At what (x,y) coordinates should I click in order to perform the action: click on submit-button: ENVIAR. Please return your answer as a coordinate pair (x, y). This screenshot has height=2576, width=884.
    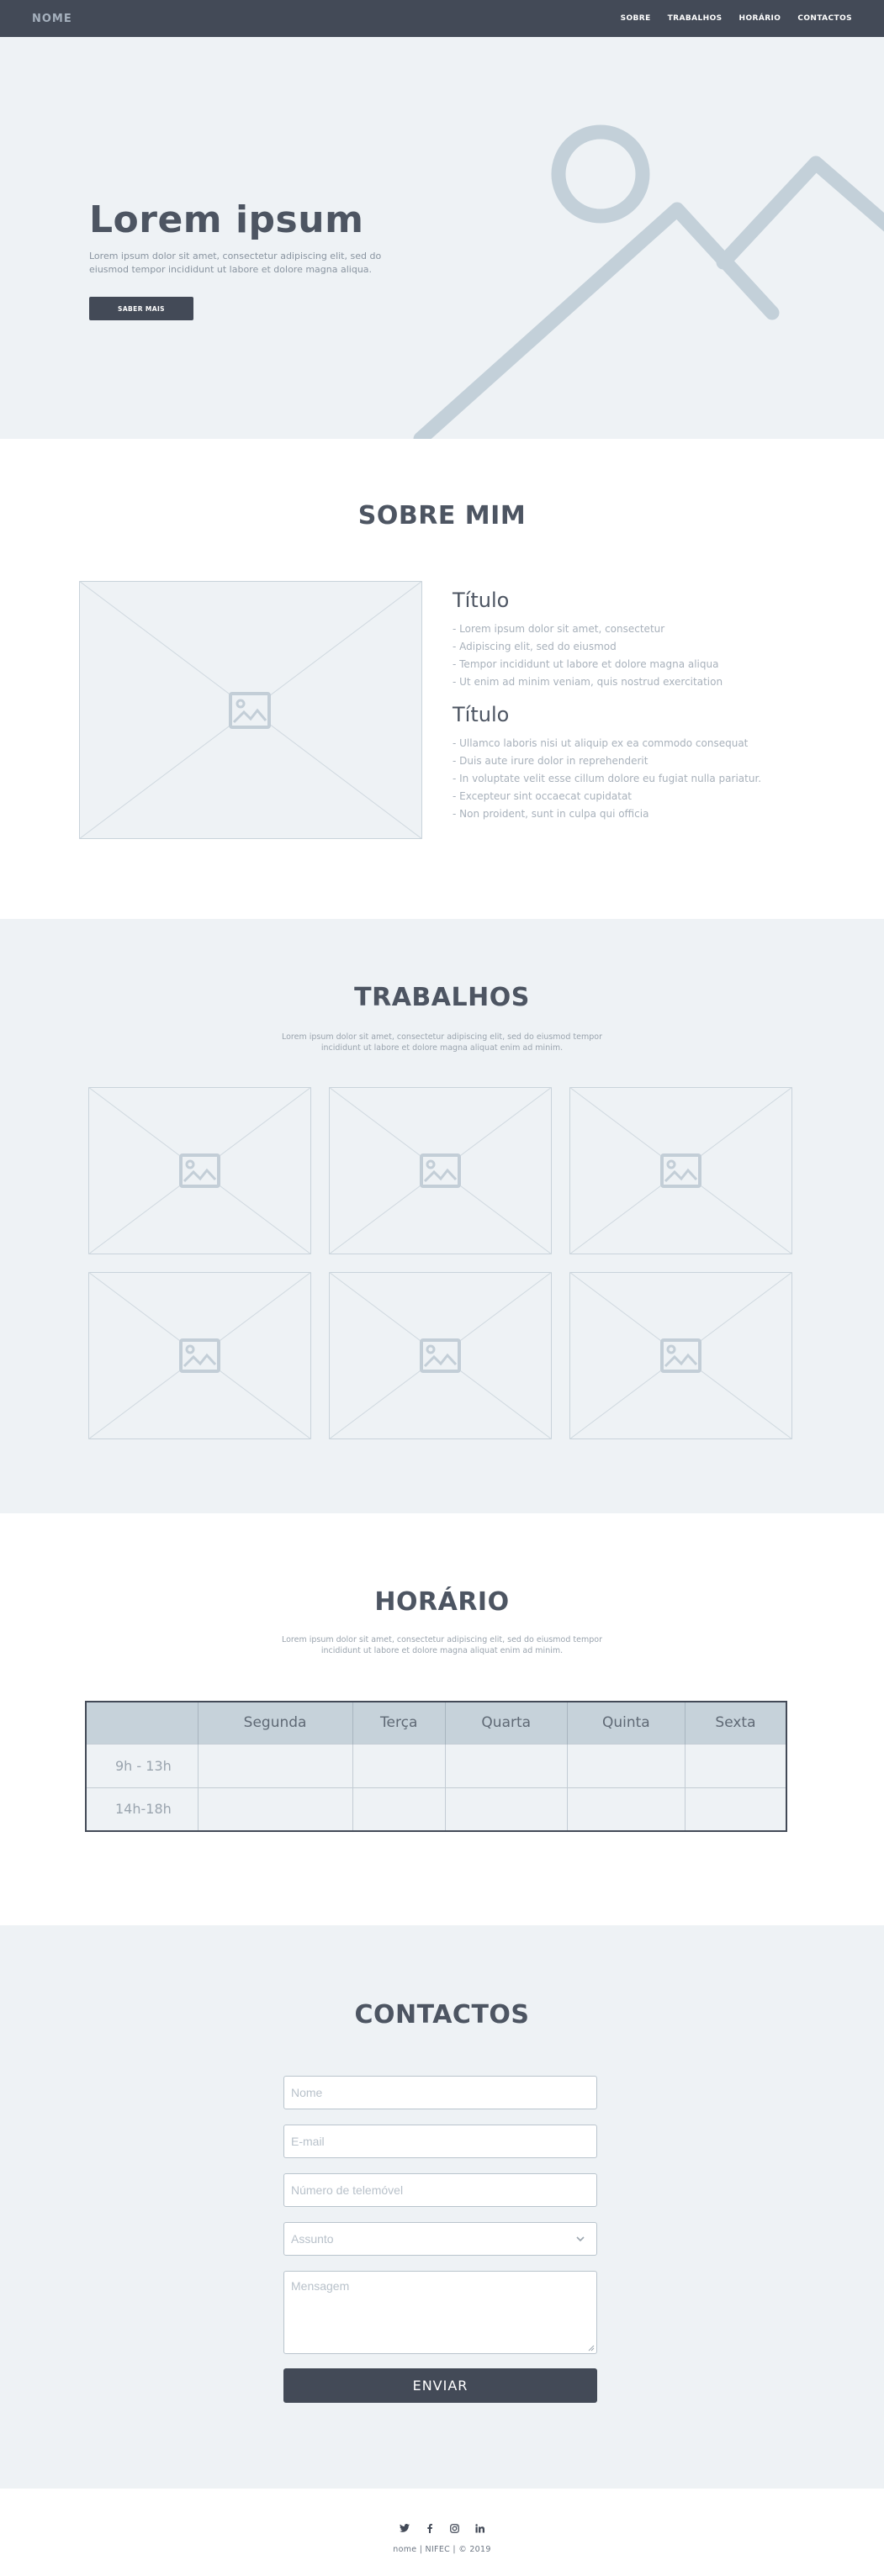
    Looking at the image, I should click on (440, 2385).